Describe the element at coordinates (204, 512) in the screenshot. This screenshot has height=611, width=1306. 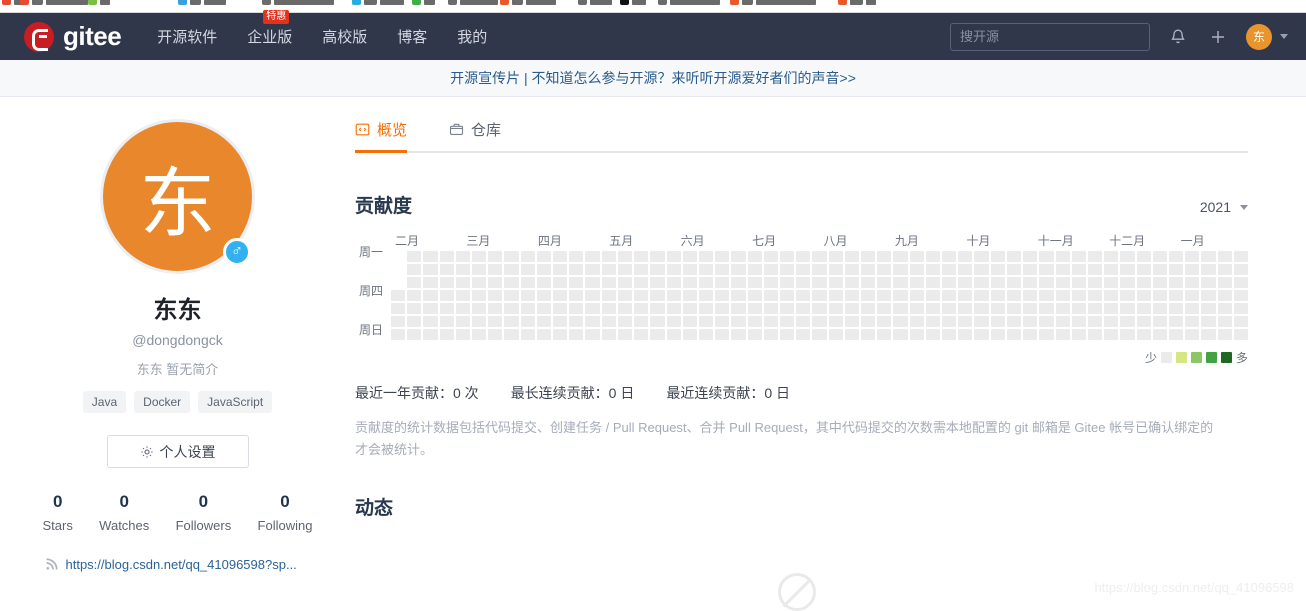
I see `stat-followers: 0 Followers` at that location.